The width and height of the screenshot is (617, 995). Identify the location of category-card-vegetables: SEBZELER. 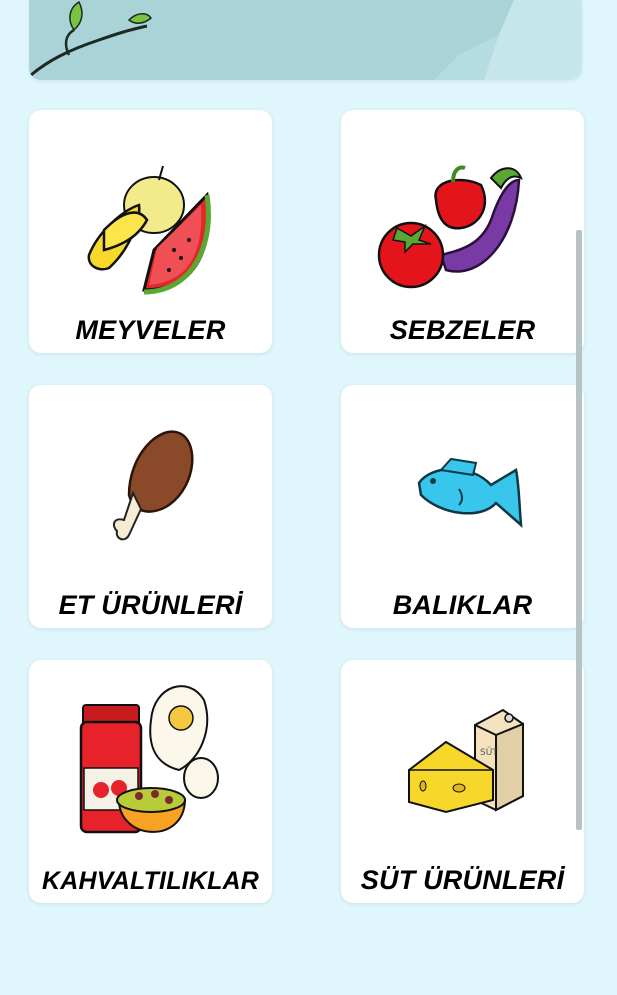
(462, 231).